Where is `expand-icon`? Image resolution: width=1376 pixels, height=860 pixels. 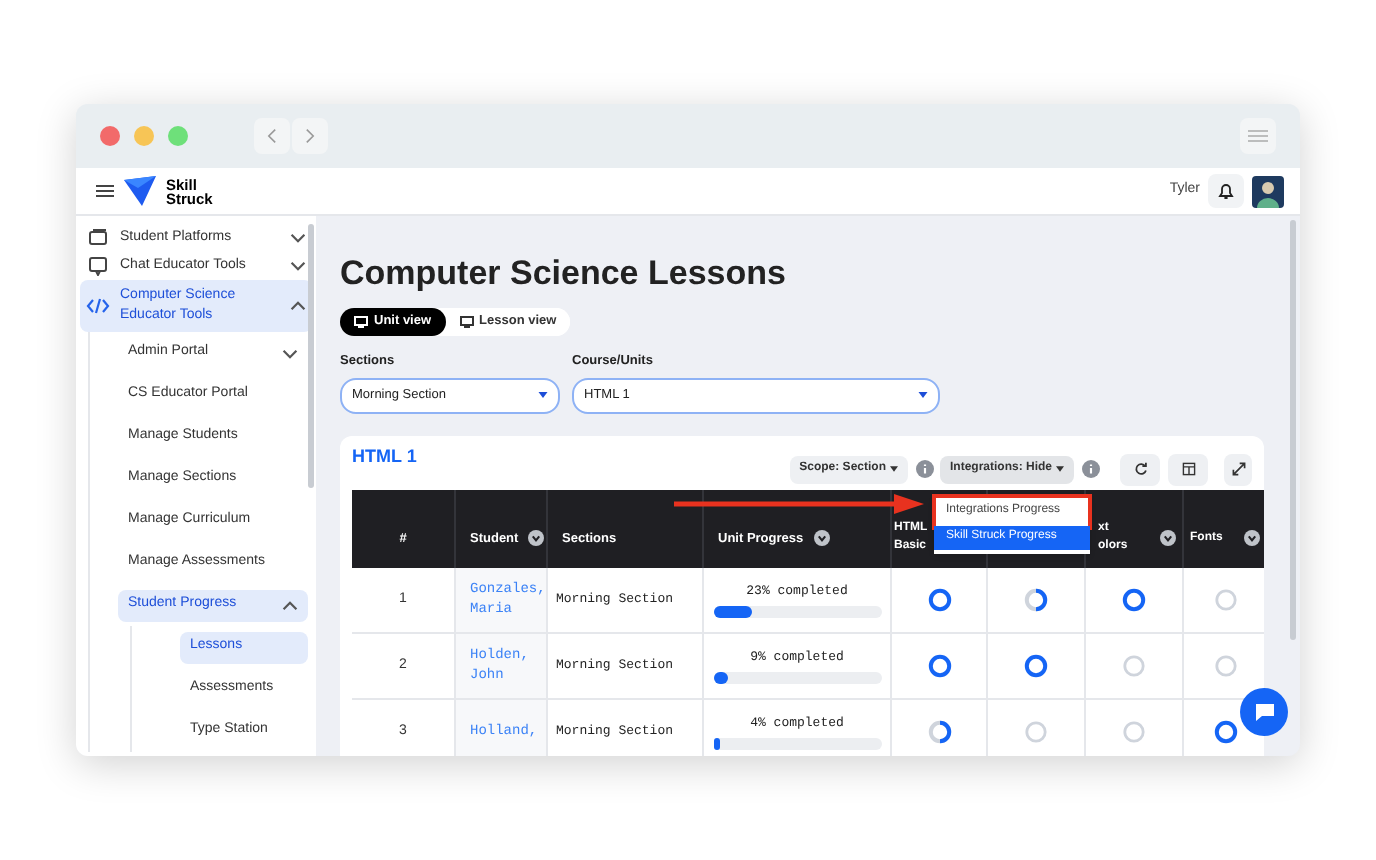
expand-icon is located at coordinates (1238, 469).